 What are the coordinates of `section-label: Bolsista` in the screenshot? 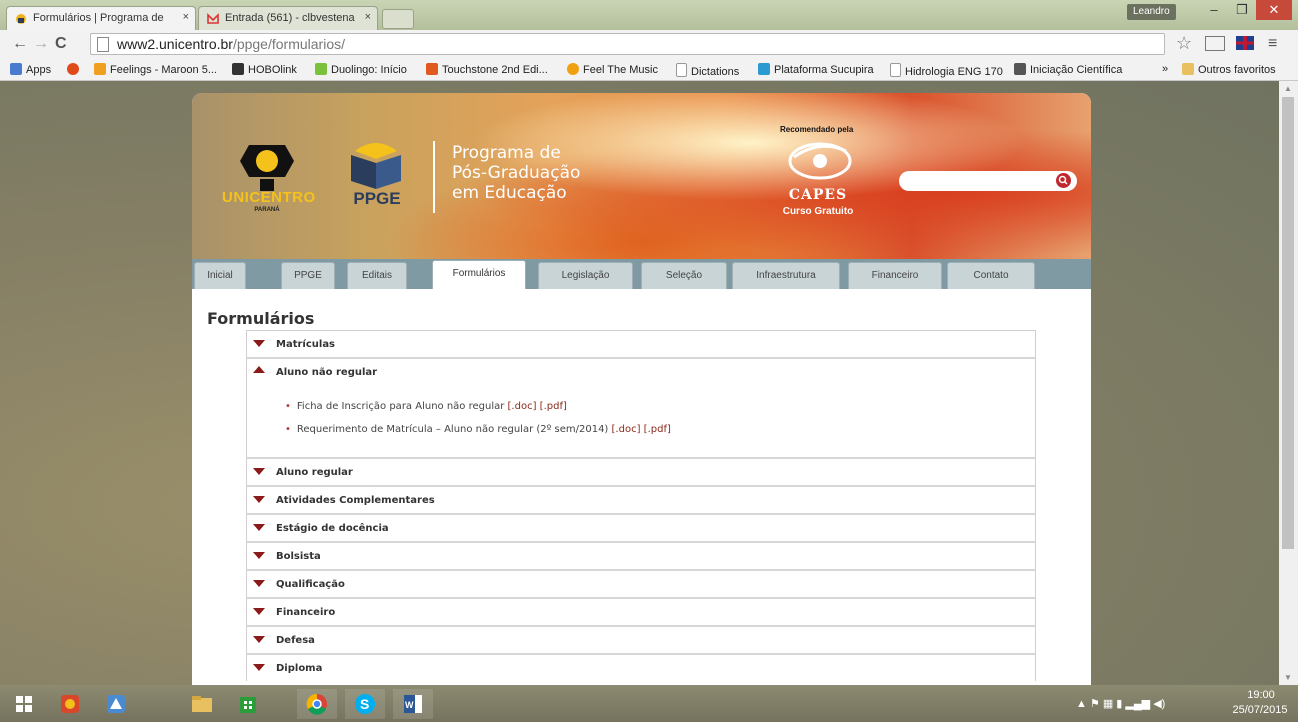 It's located at (298, 556).